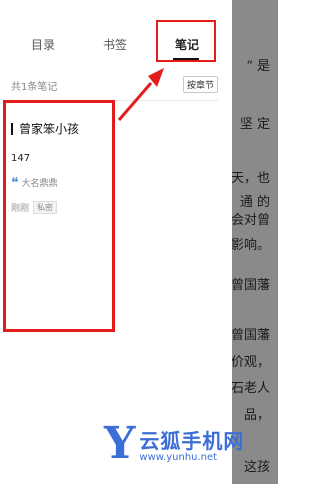  What do you see at coordinates (192, 441) in the screenshot?
I see `watermark-name: 云狐手机网` at bounding box center [192, 441].